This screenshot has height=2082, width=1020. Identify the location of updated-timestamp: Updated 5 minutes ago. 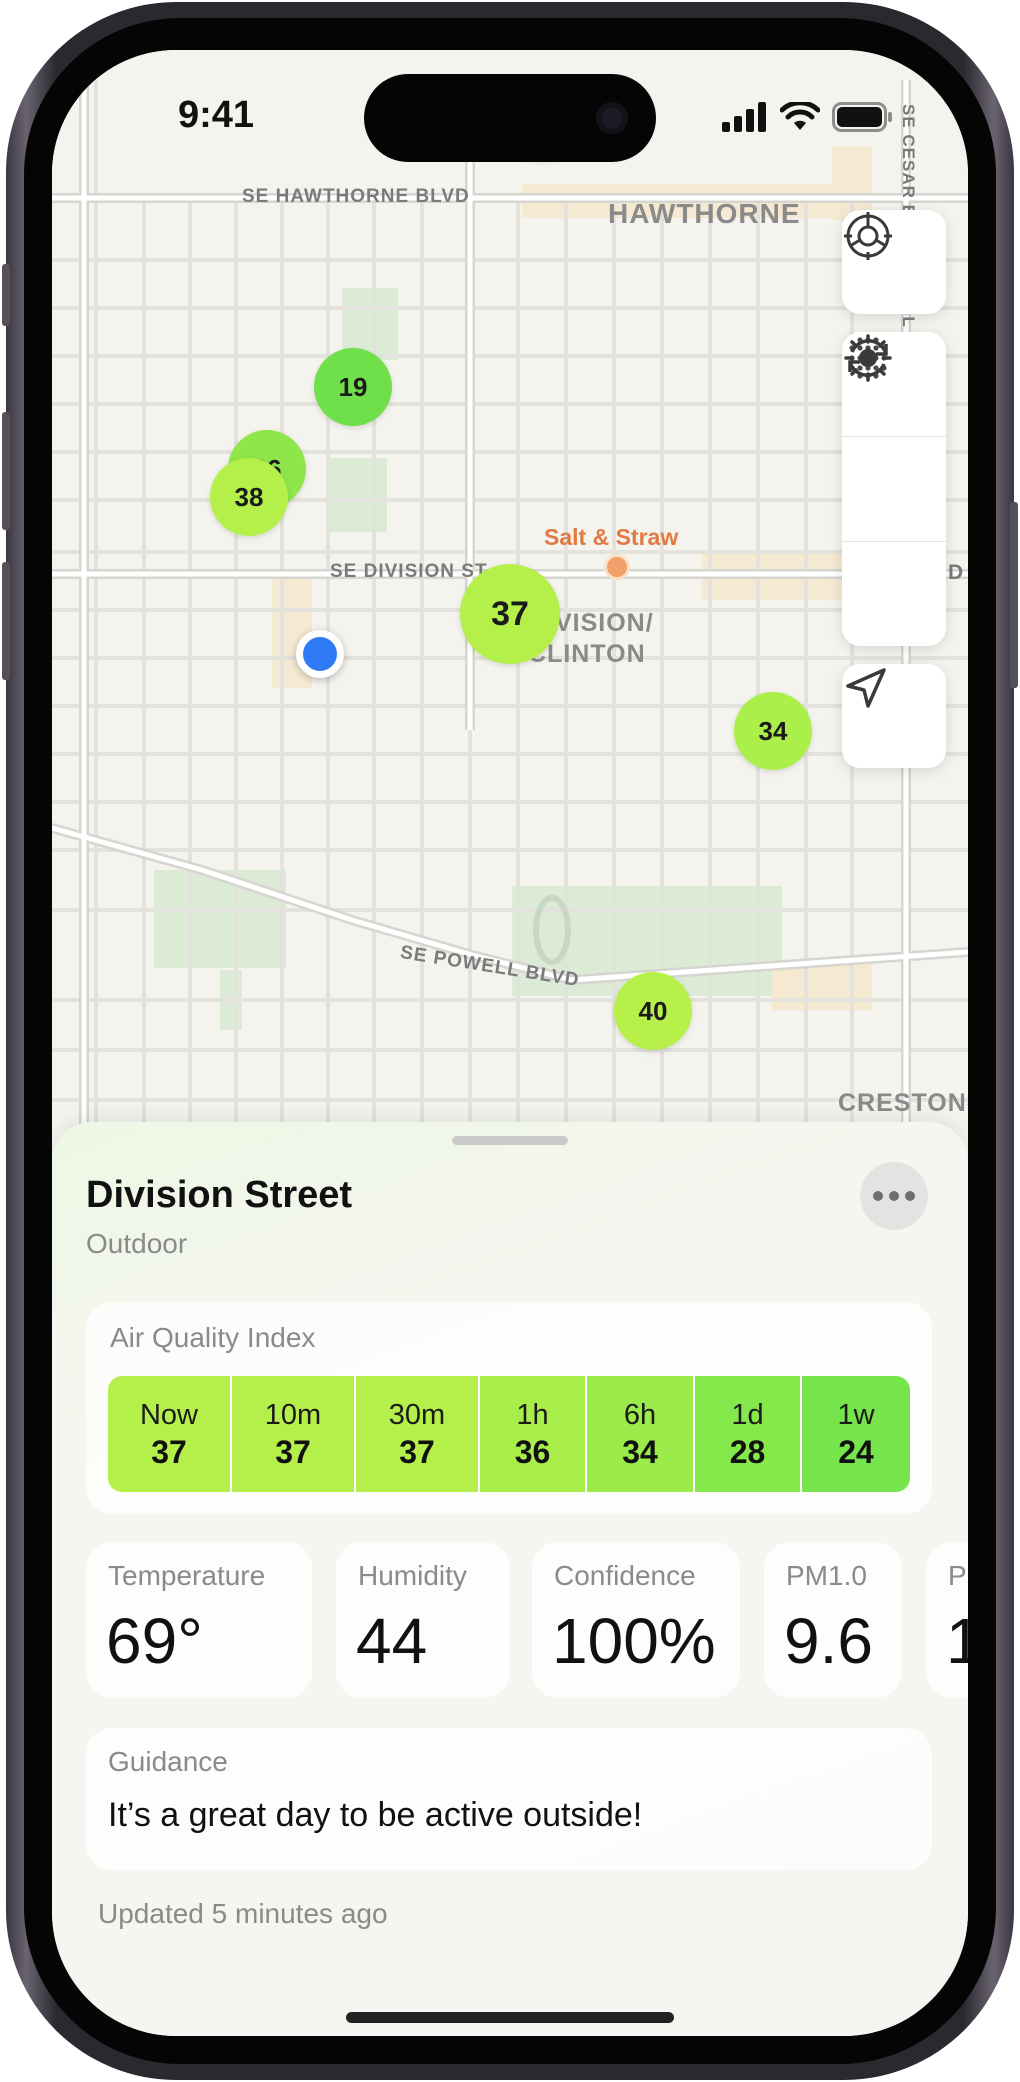
(243, 1913).